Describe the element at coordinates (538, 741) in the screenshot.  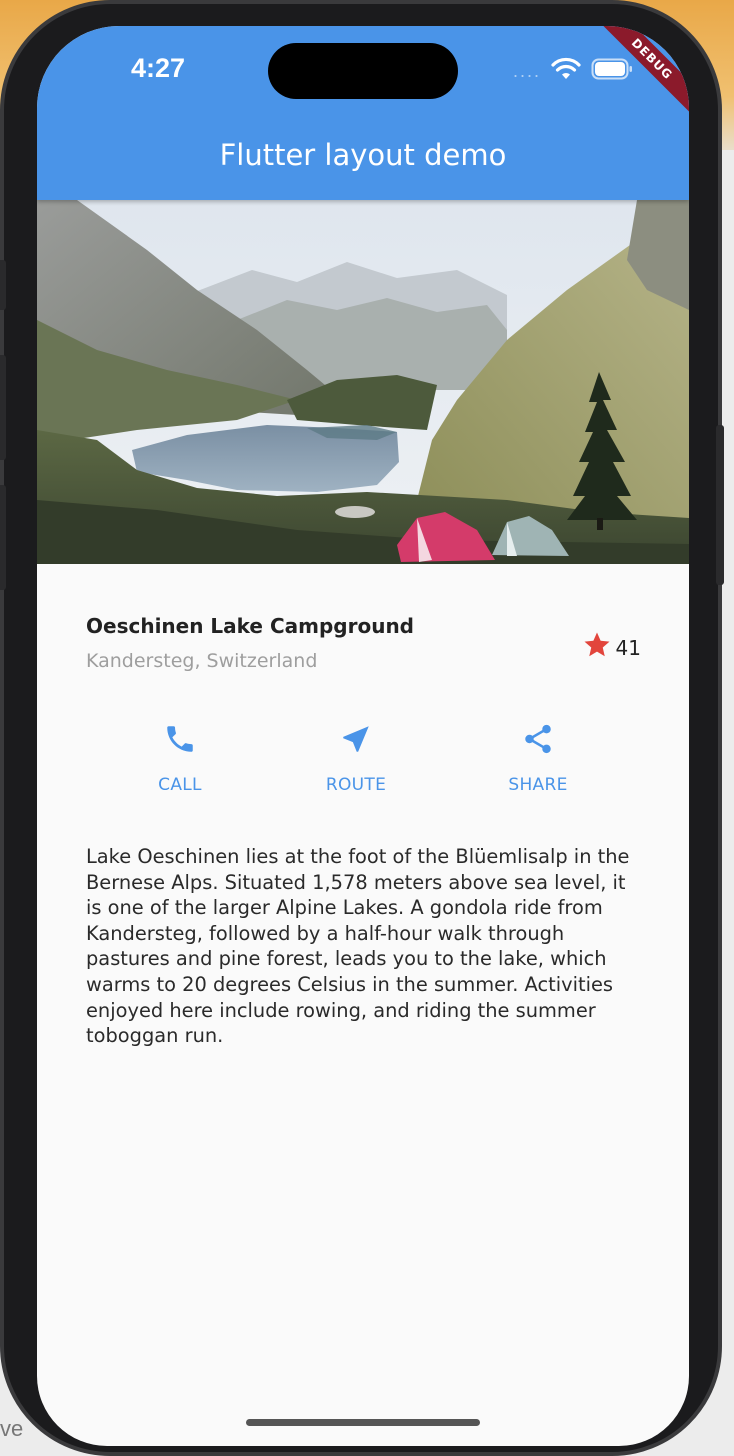
I see `share-icon` at that location.